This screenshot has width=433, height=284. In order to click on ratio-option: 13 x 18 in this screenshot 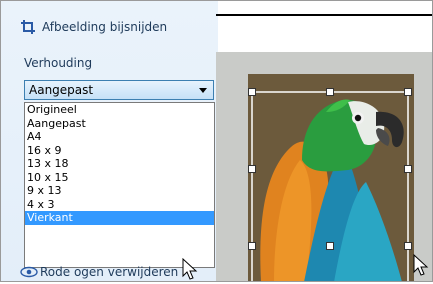, I will do `click(119, 164)`.